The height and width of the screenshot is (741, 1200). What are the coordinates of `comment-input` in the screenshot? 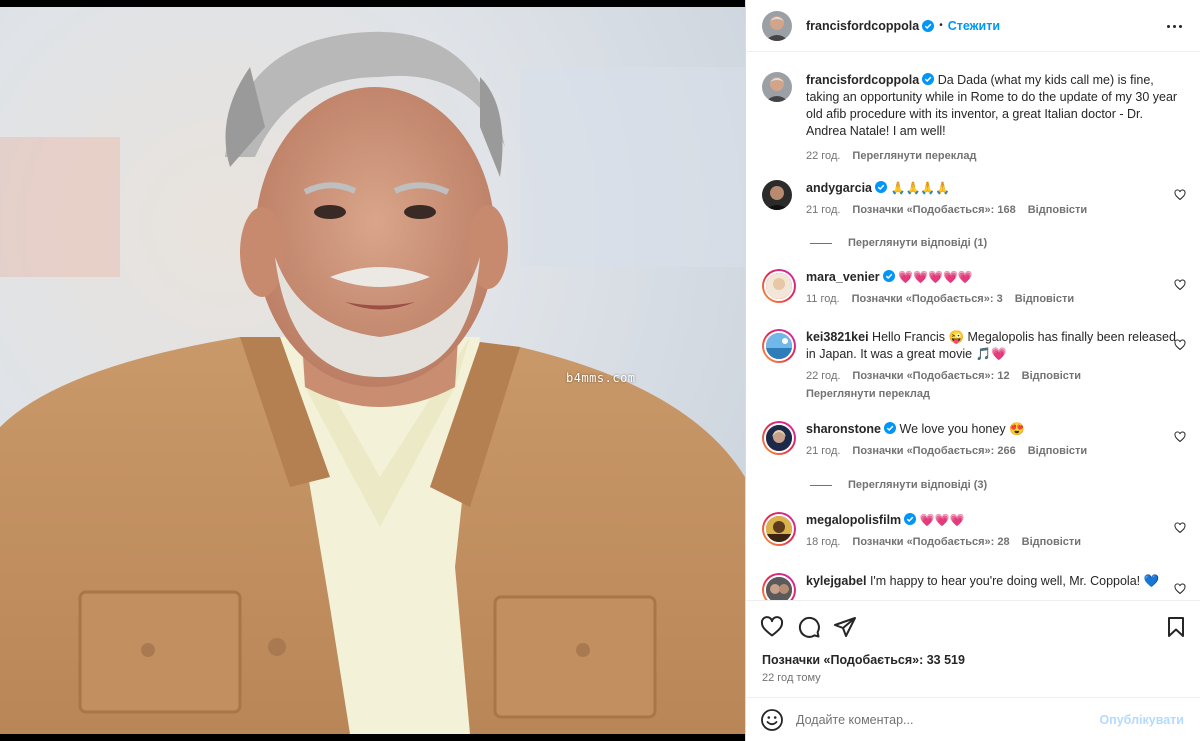 It's located at (948, 719).